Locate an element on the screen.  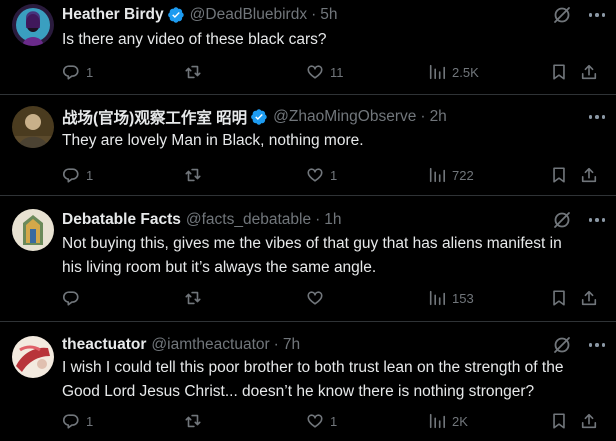
verified-badge-icon is located at coordinates (176, 15).